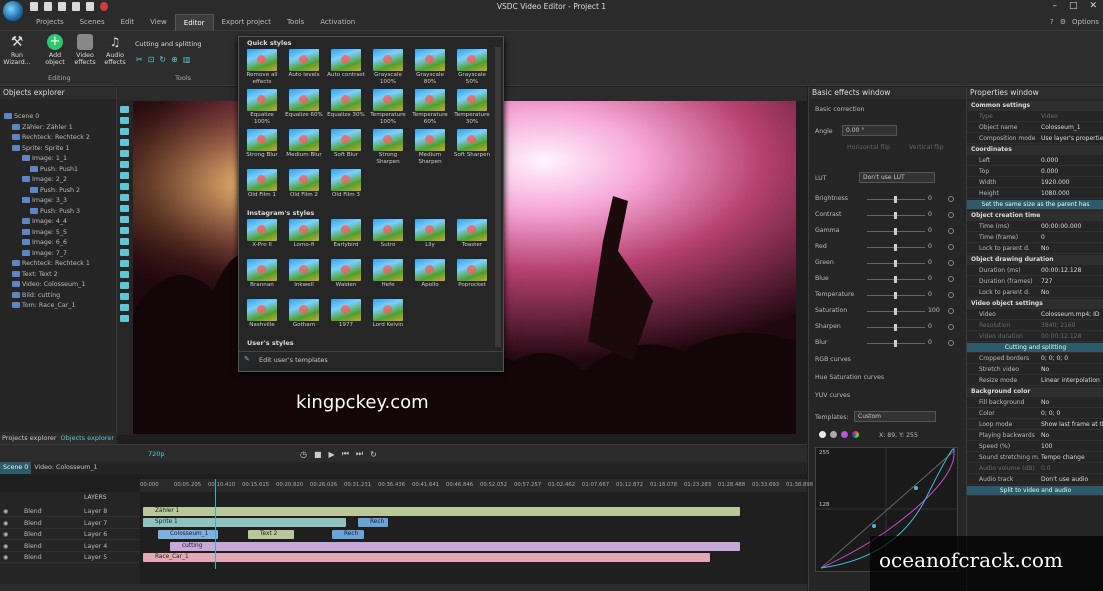  Describe the element at coordinates (346, 184) in the screenshot. I see `effect-item: Old Film 3` at that location.